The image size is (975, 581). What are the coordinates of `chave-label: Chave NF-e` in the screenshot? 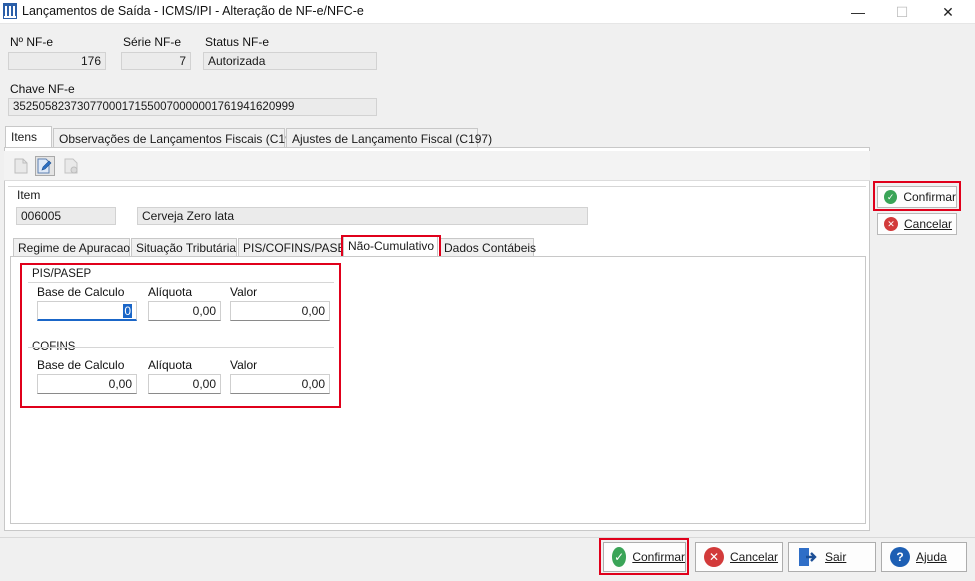 It's located at (42, 89).